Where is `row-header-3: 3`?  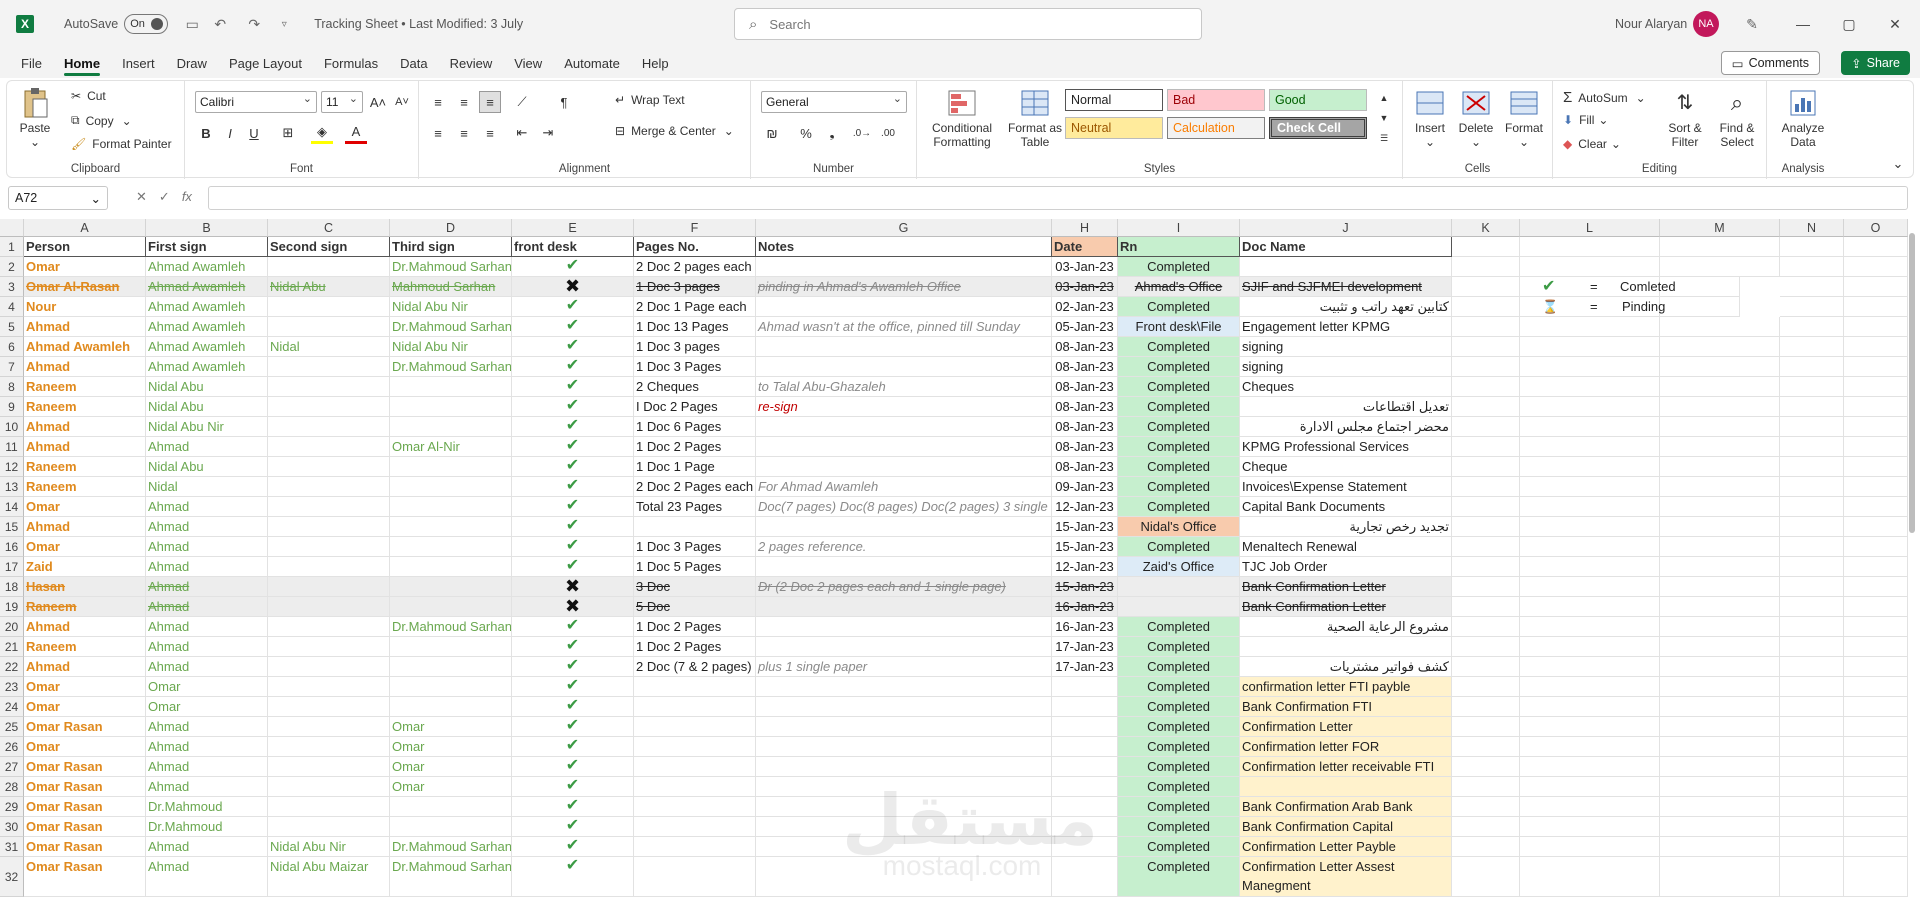
row-header-3: 3 is located at coordinates (12, 287).